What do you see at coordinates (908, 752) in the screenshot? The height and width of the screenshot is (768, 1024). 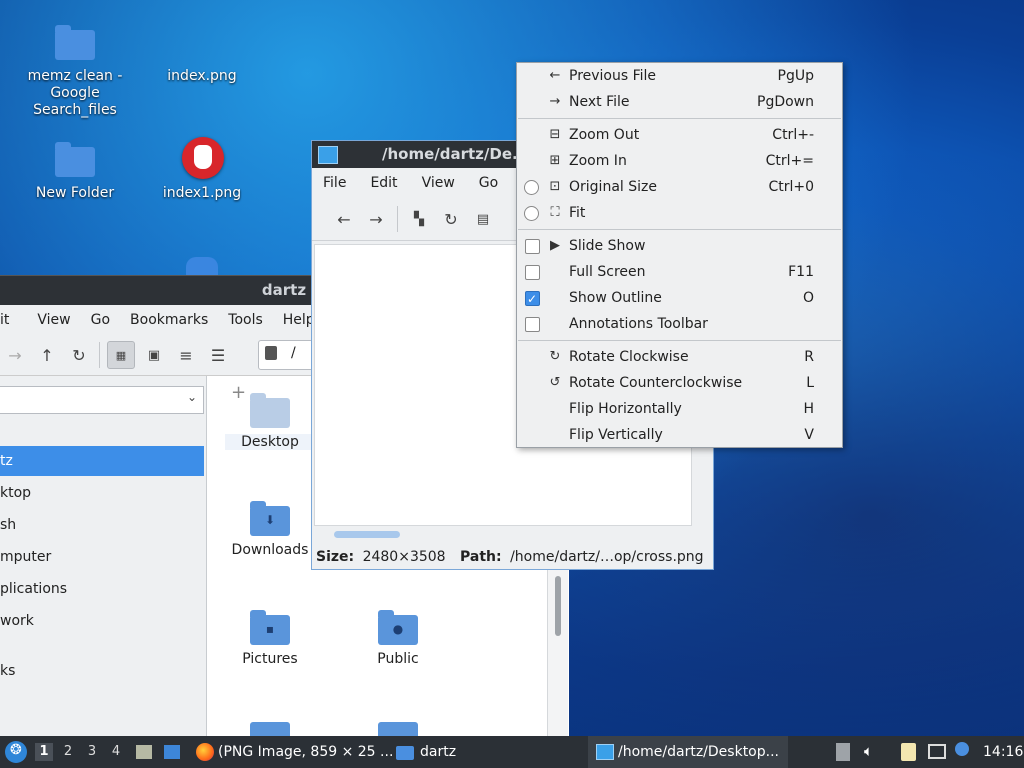 I see `clipboard-icon` at bounding box center [908, 752].